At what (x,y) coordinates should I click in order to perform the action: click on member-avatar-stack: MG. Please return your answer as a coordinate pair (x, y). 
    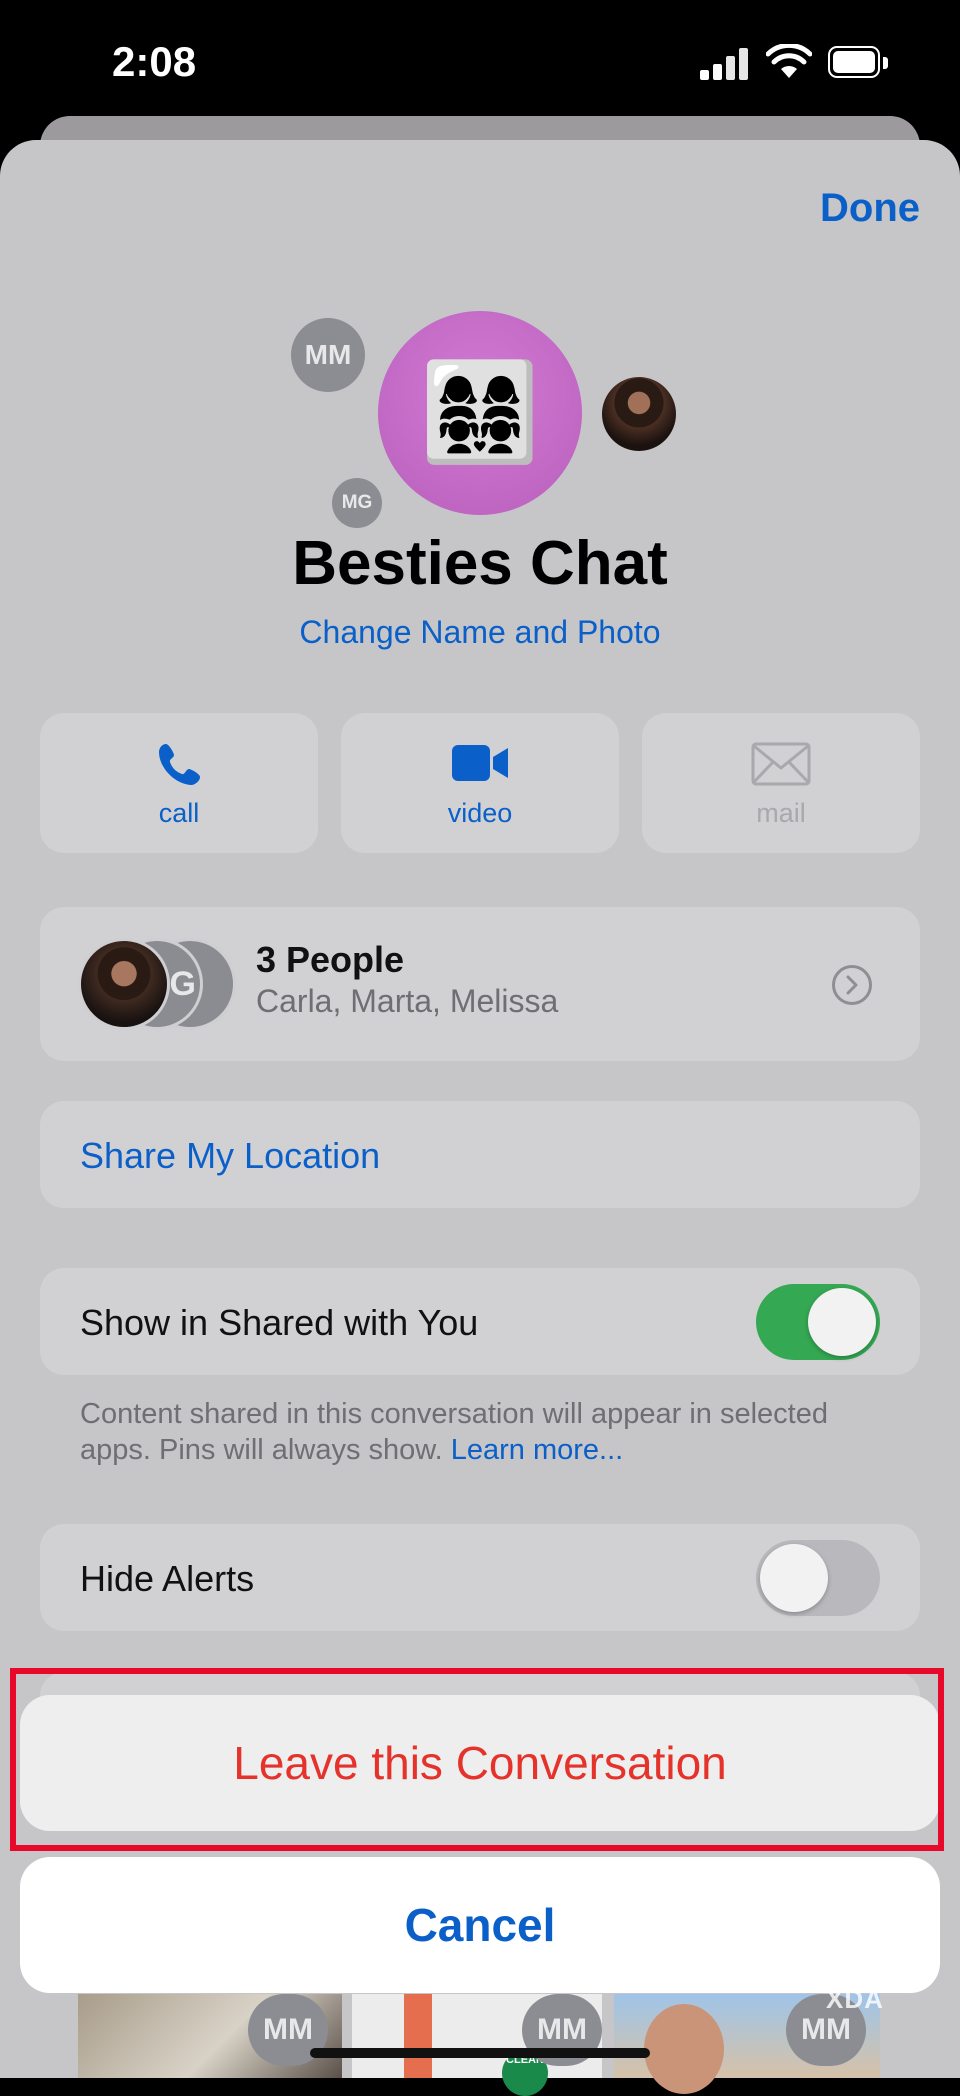
    Looking at the image, I should click on (158, 984).